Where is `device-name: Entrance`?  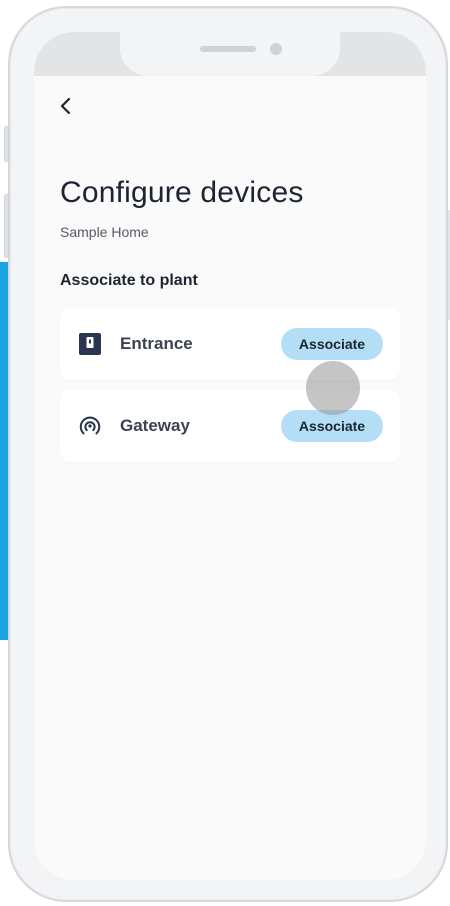
device-name: Entrance is located at coordinates (156, 343).